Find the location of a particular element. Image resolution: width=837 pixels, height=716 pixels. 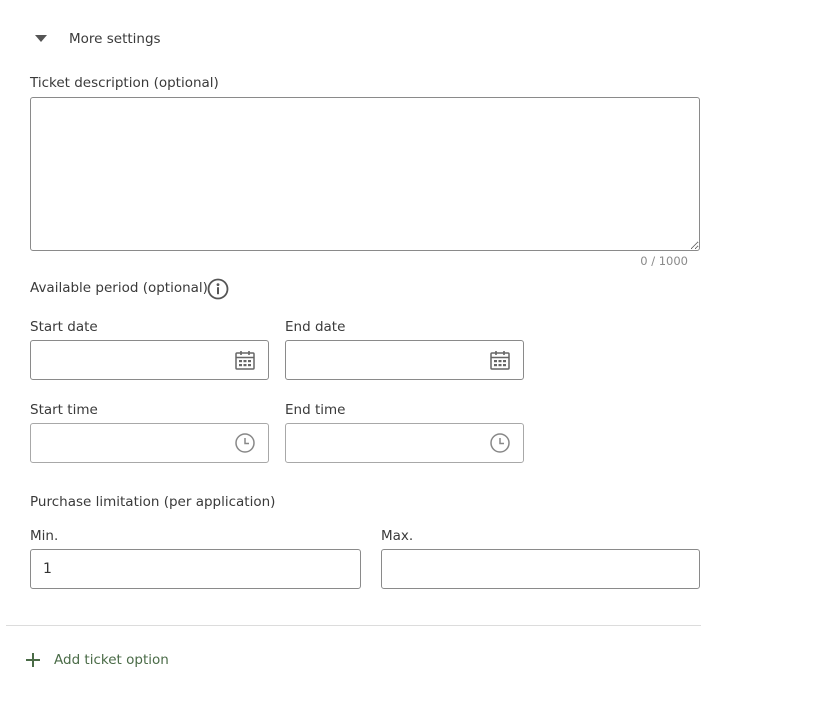

add-ticket-option-label: Add ticket option is located at coordinates (111, 660).